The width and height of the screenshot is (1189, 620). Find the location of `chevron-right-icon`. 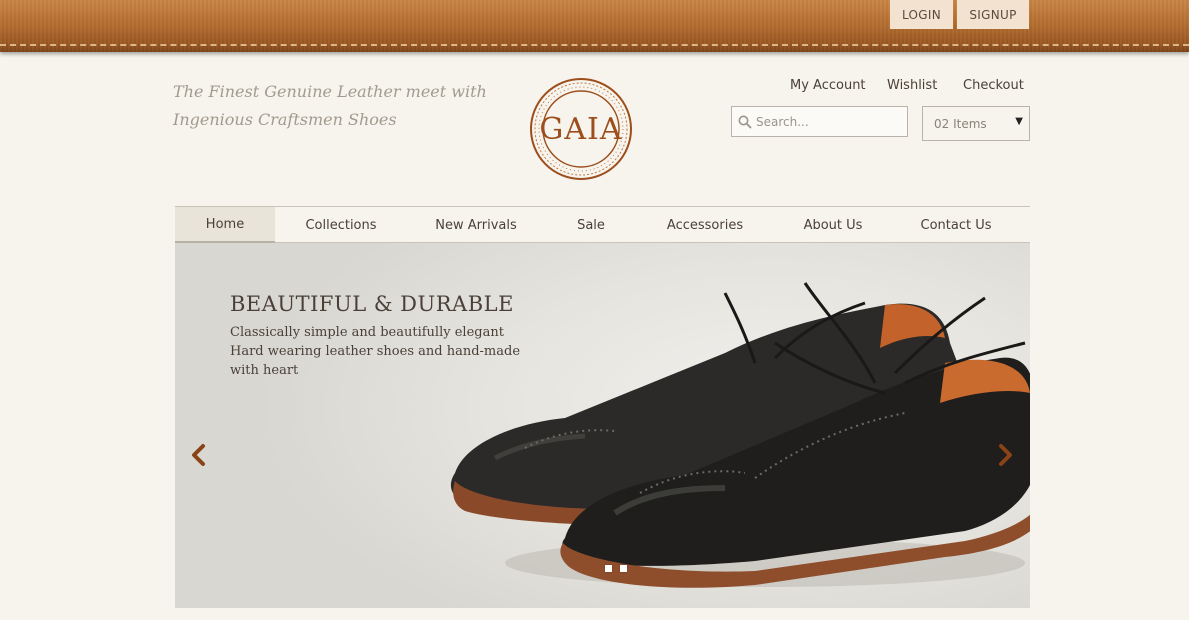

chevron-right-icon is located at coordinates (1005, 455).